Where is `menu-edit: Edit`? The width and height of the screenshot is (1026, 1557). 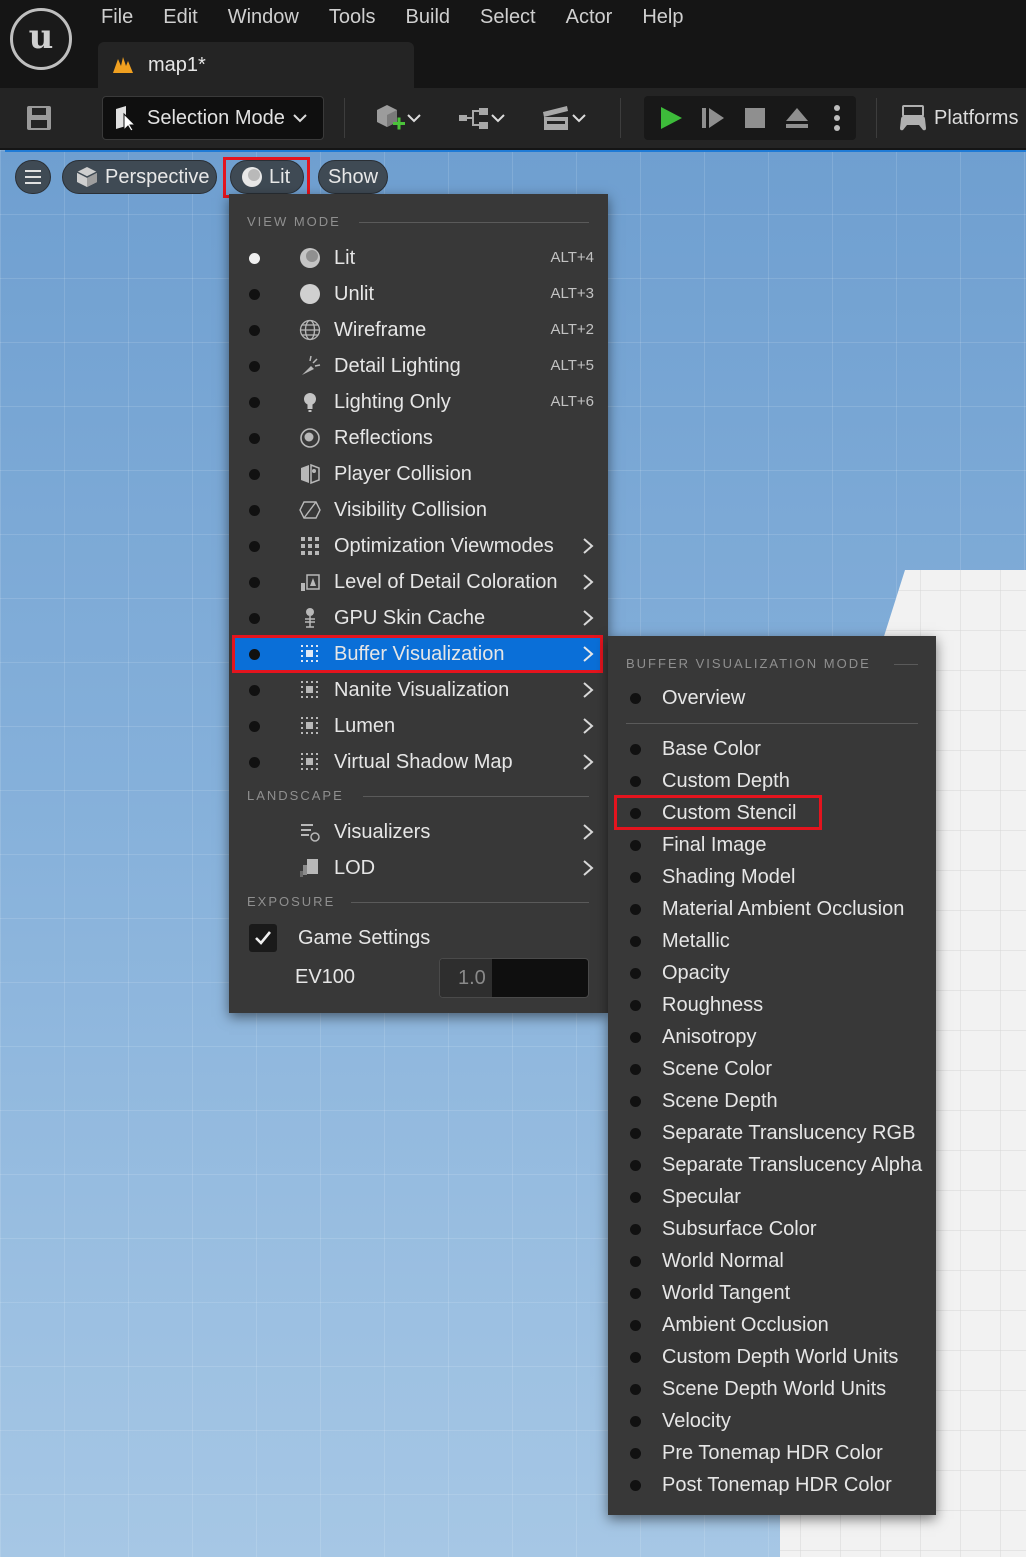
menu-edit: Edit is located at coordinates (180, 18).